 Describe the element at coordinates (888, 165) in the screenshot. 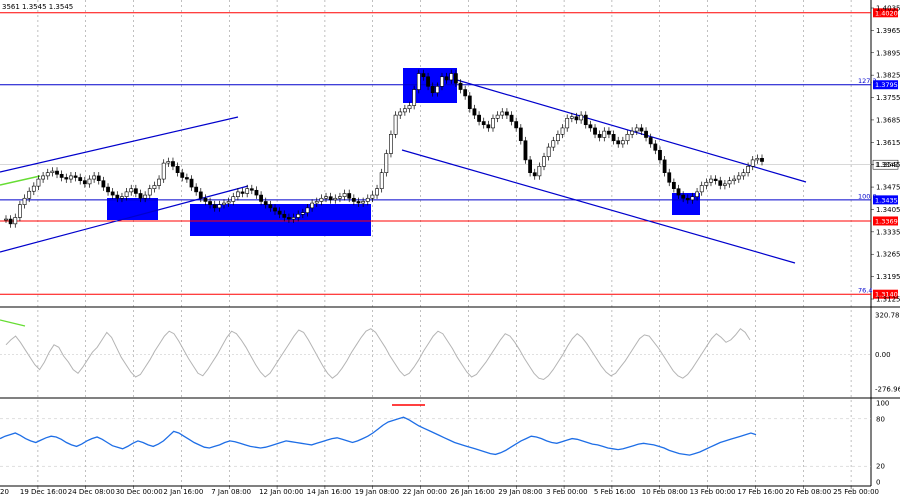

I see `price-tick-label: 1.3545` at that location.